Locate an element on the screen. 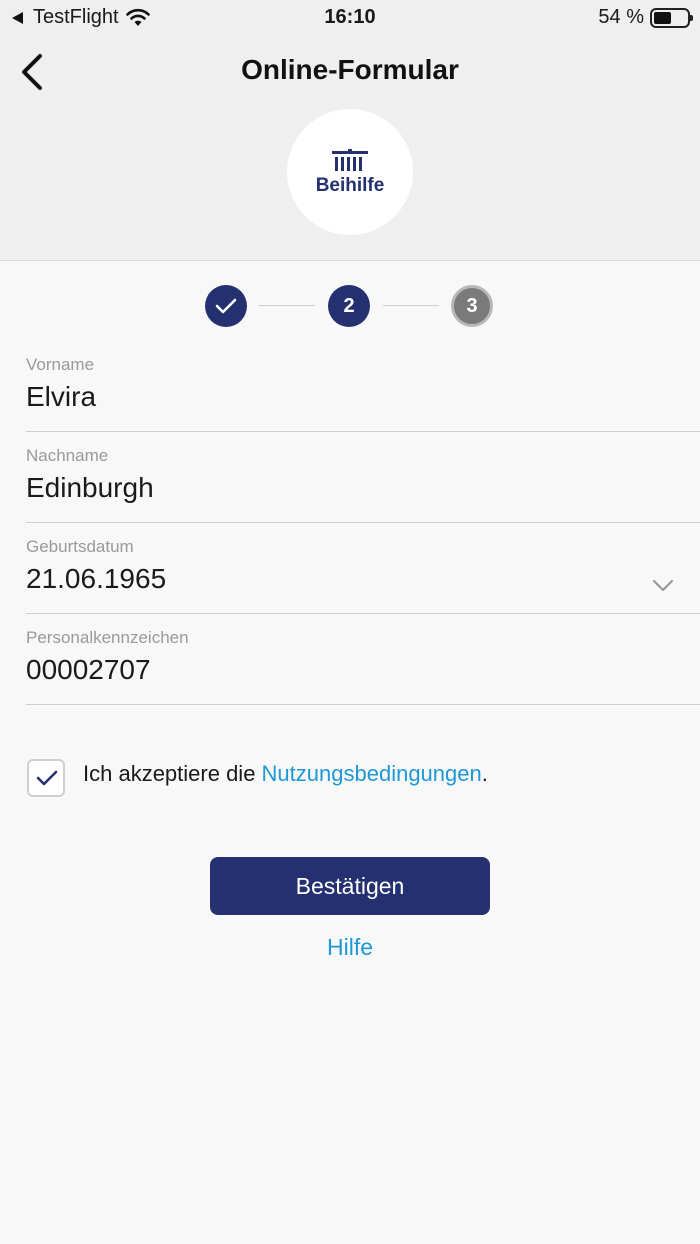 The width and height of the screenshot is (700, 1244). field-value: Elvira is located at coordinates (61, 396).